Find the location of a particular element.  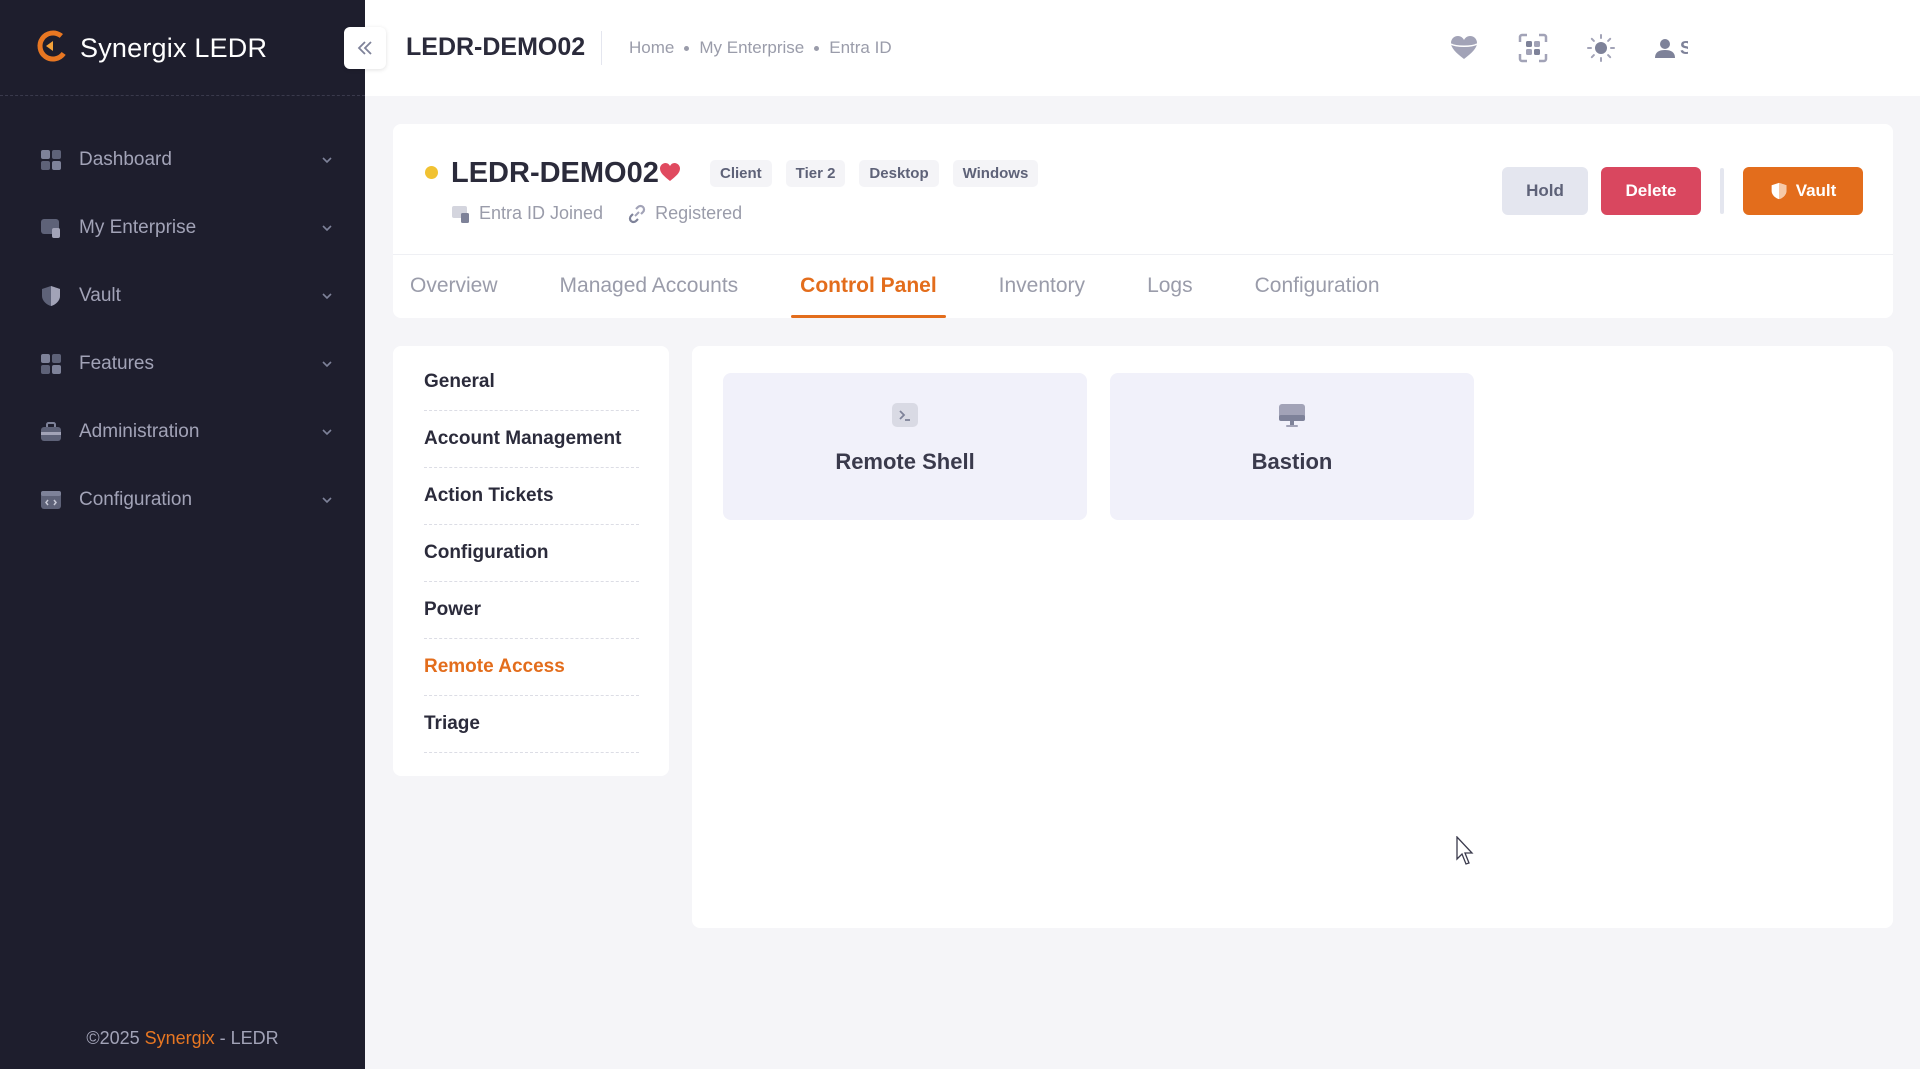

sidebar-item-label: My Enterprise is located at coordinates (138, 227).